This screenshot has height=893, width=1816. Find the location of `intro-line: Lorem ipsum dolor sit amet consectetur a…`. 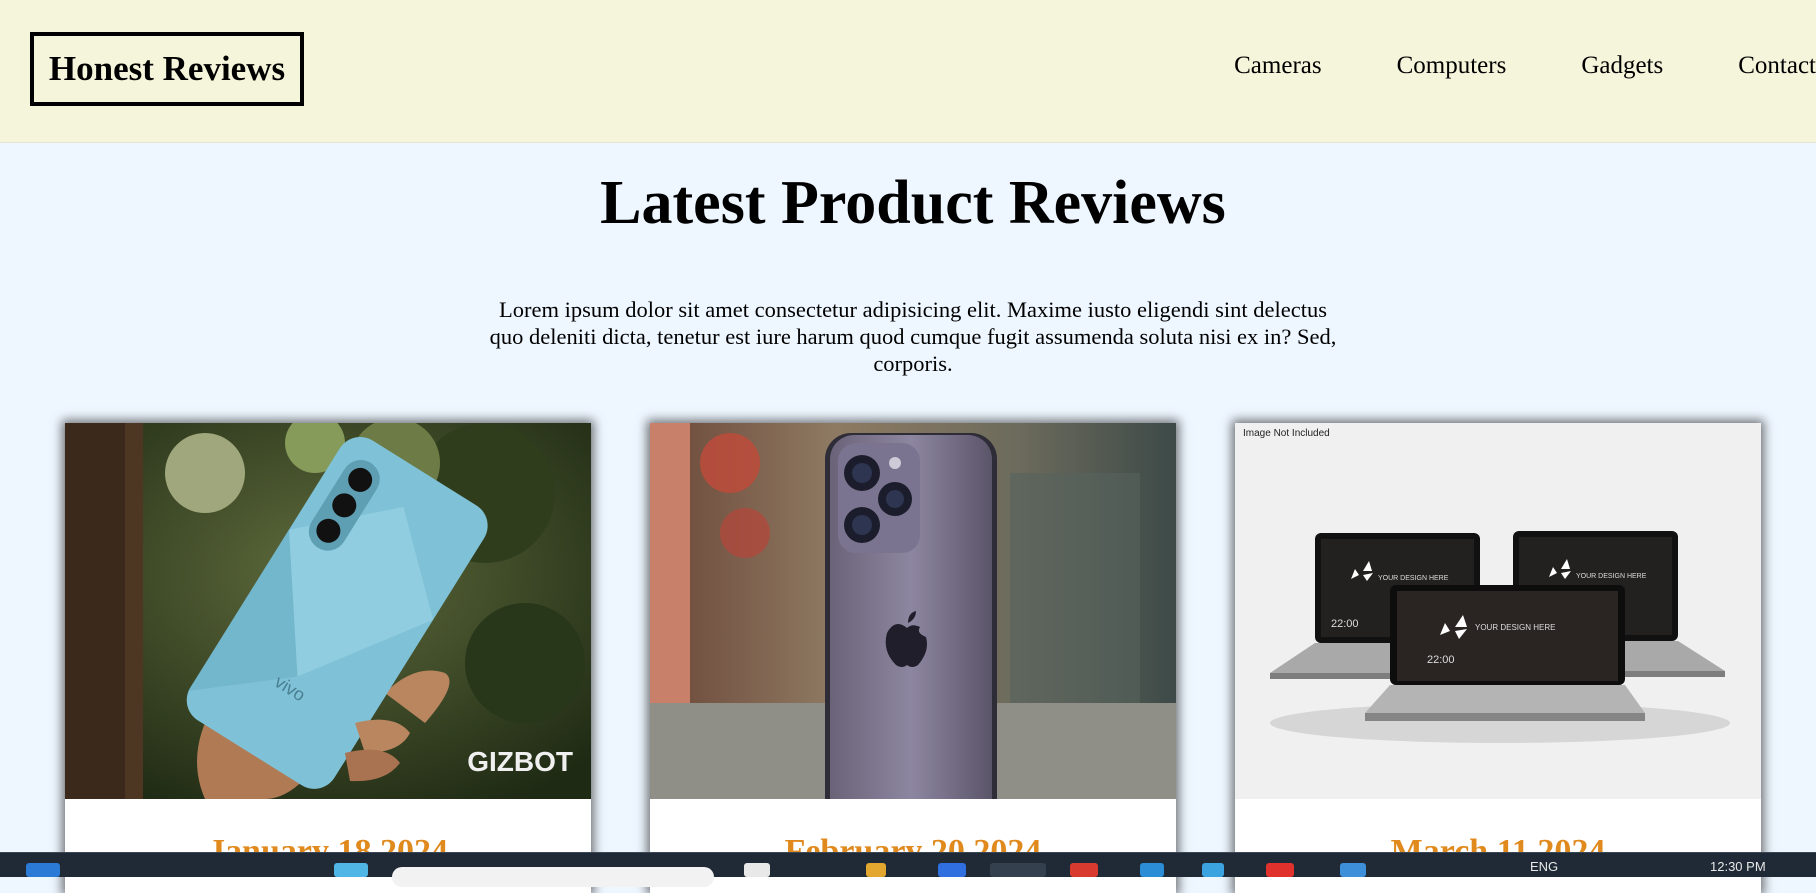

intro-line: Lorem ipsum dolor sit amet consectetur a… is located at coordinates (913, 309).